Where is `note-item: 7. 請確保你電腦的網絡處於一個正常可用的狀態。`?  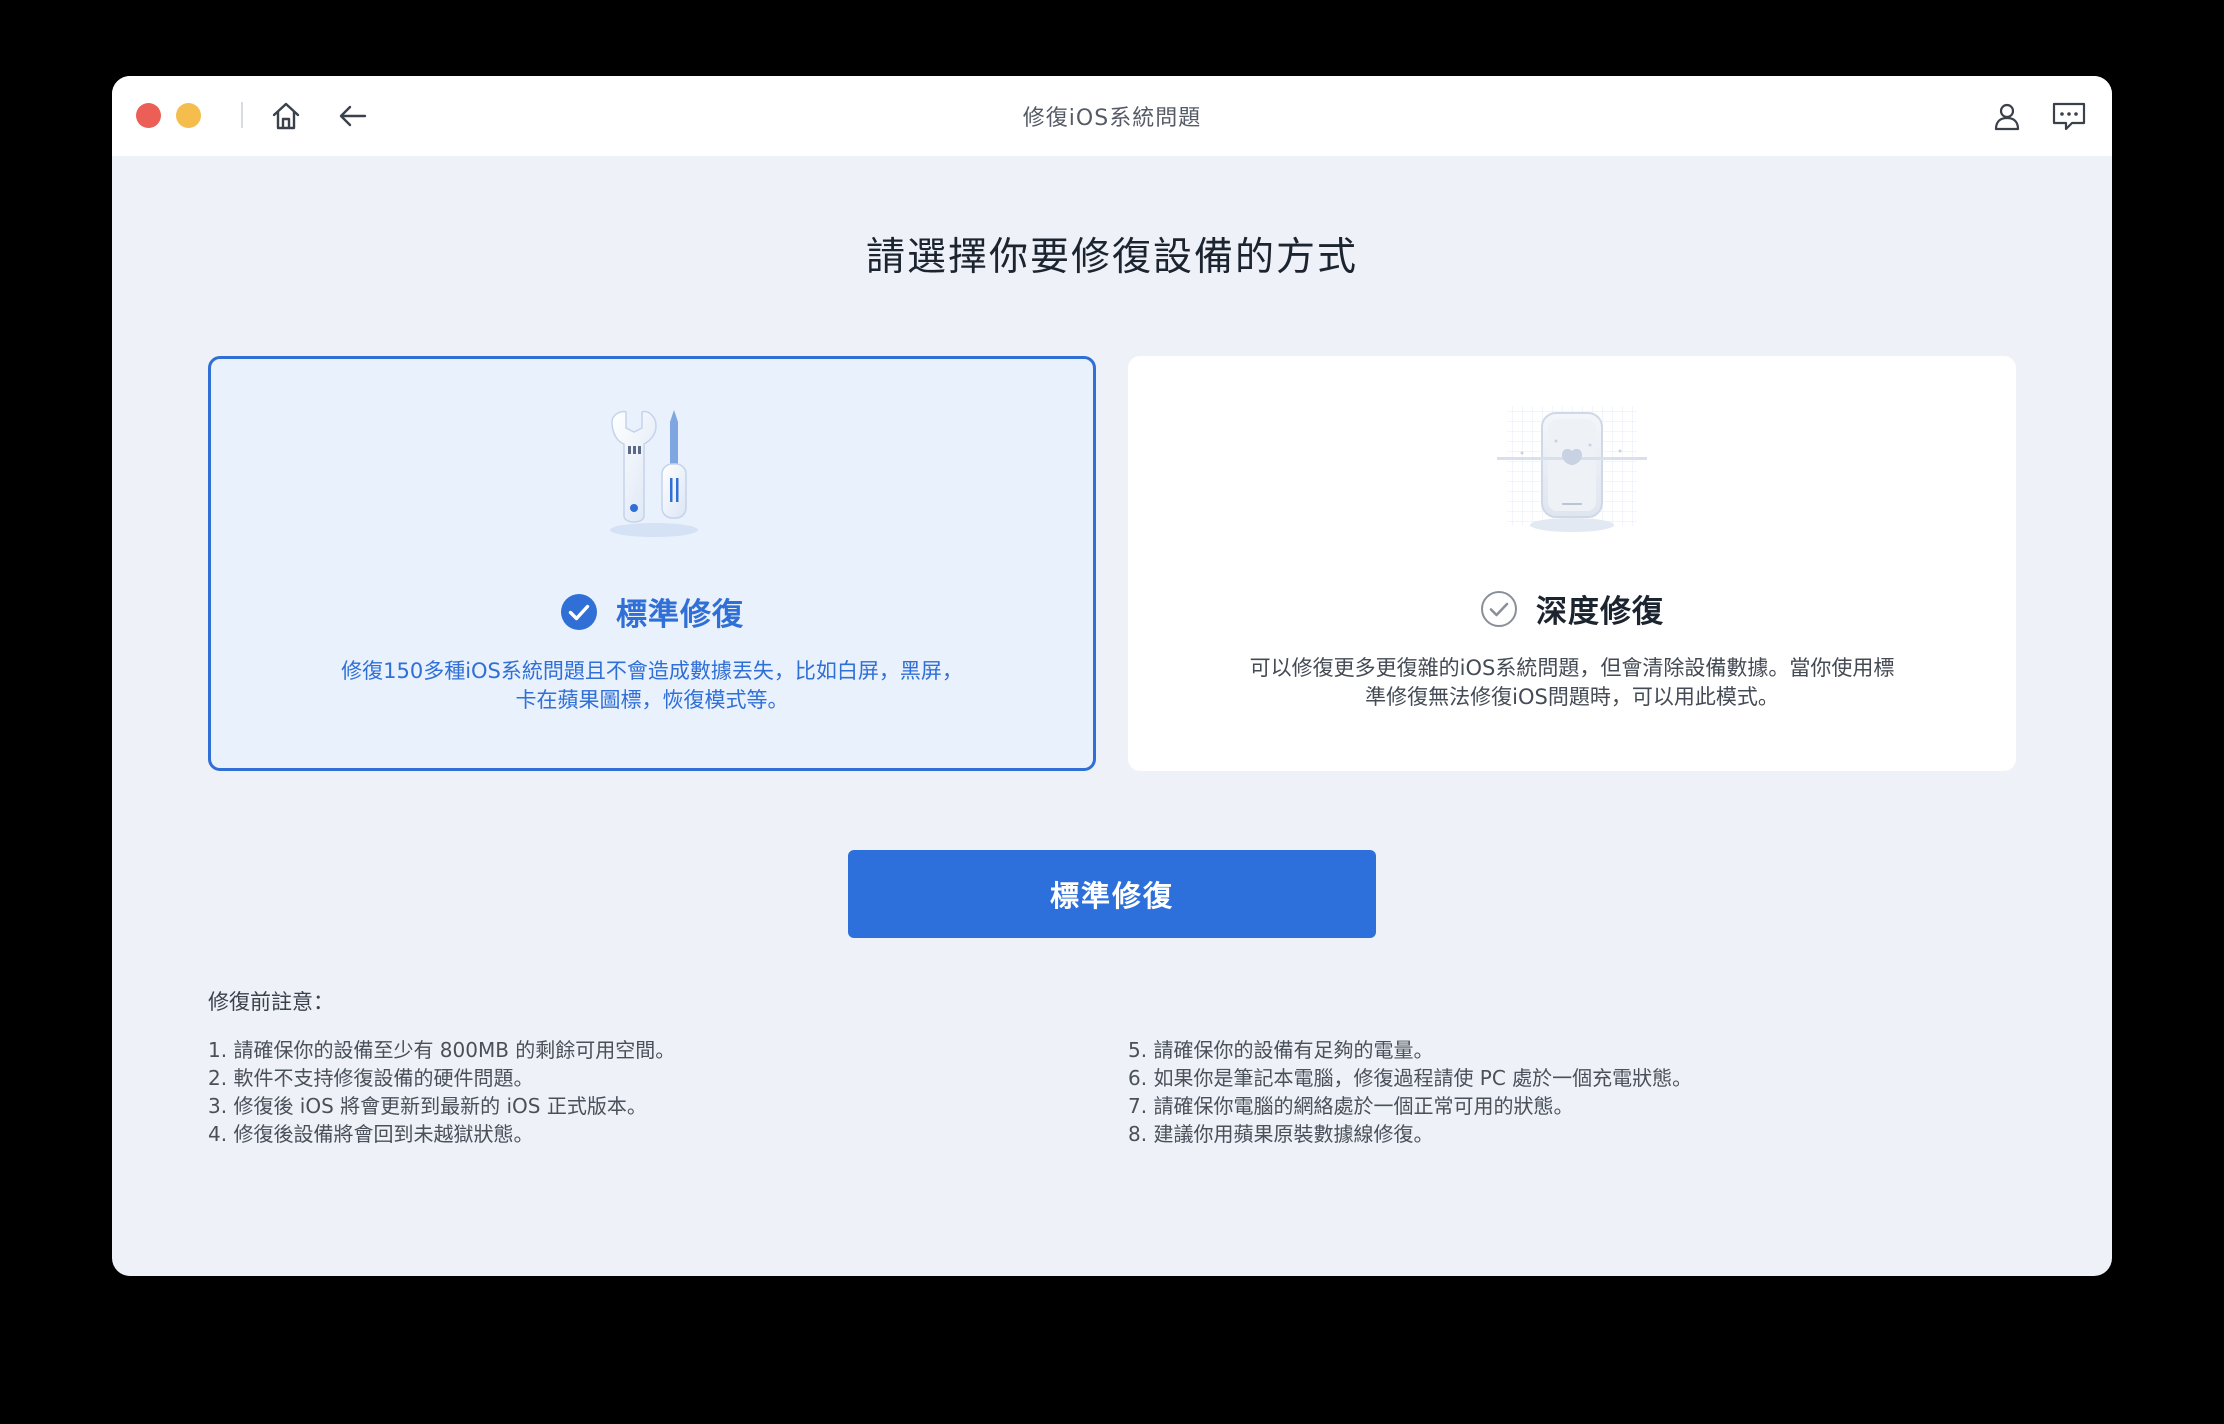 note-item: 7. 請確保你電腦的網絡處於一個正常可用的狀態。 is located at coordinates (1351, 1106).